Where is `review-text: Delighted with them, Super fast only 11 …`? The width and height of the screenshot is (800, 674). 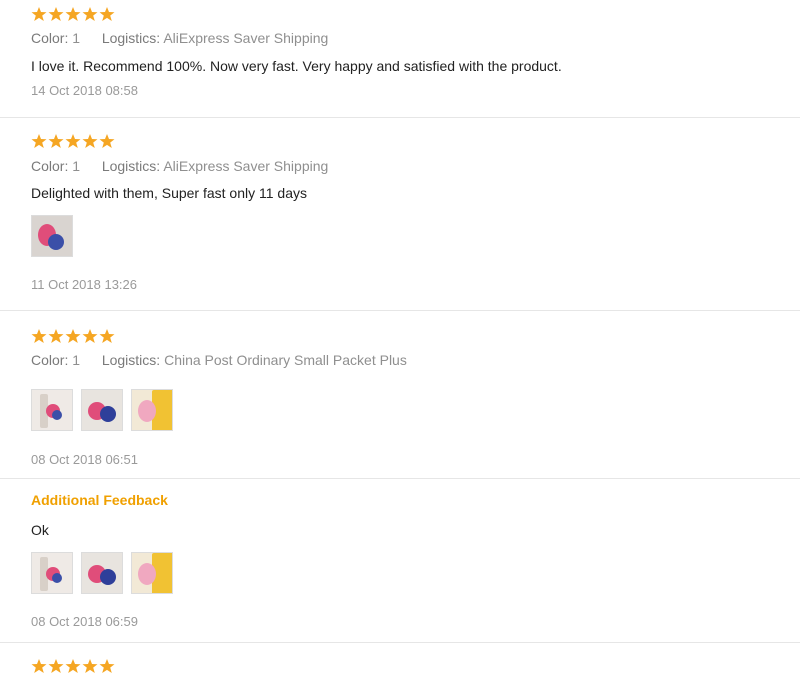
review-text: Delighted with them, Super fast only 11 … is located at coordinates (169, 193).